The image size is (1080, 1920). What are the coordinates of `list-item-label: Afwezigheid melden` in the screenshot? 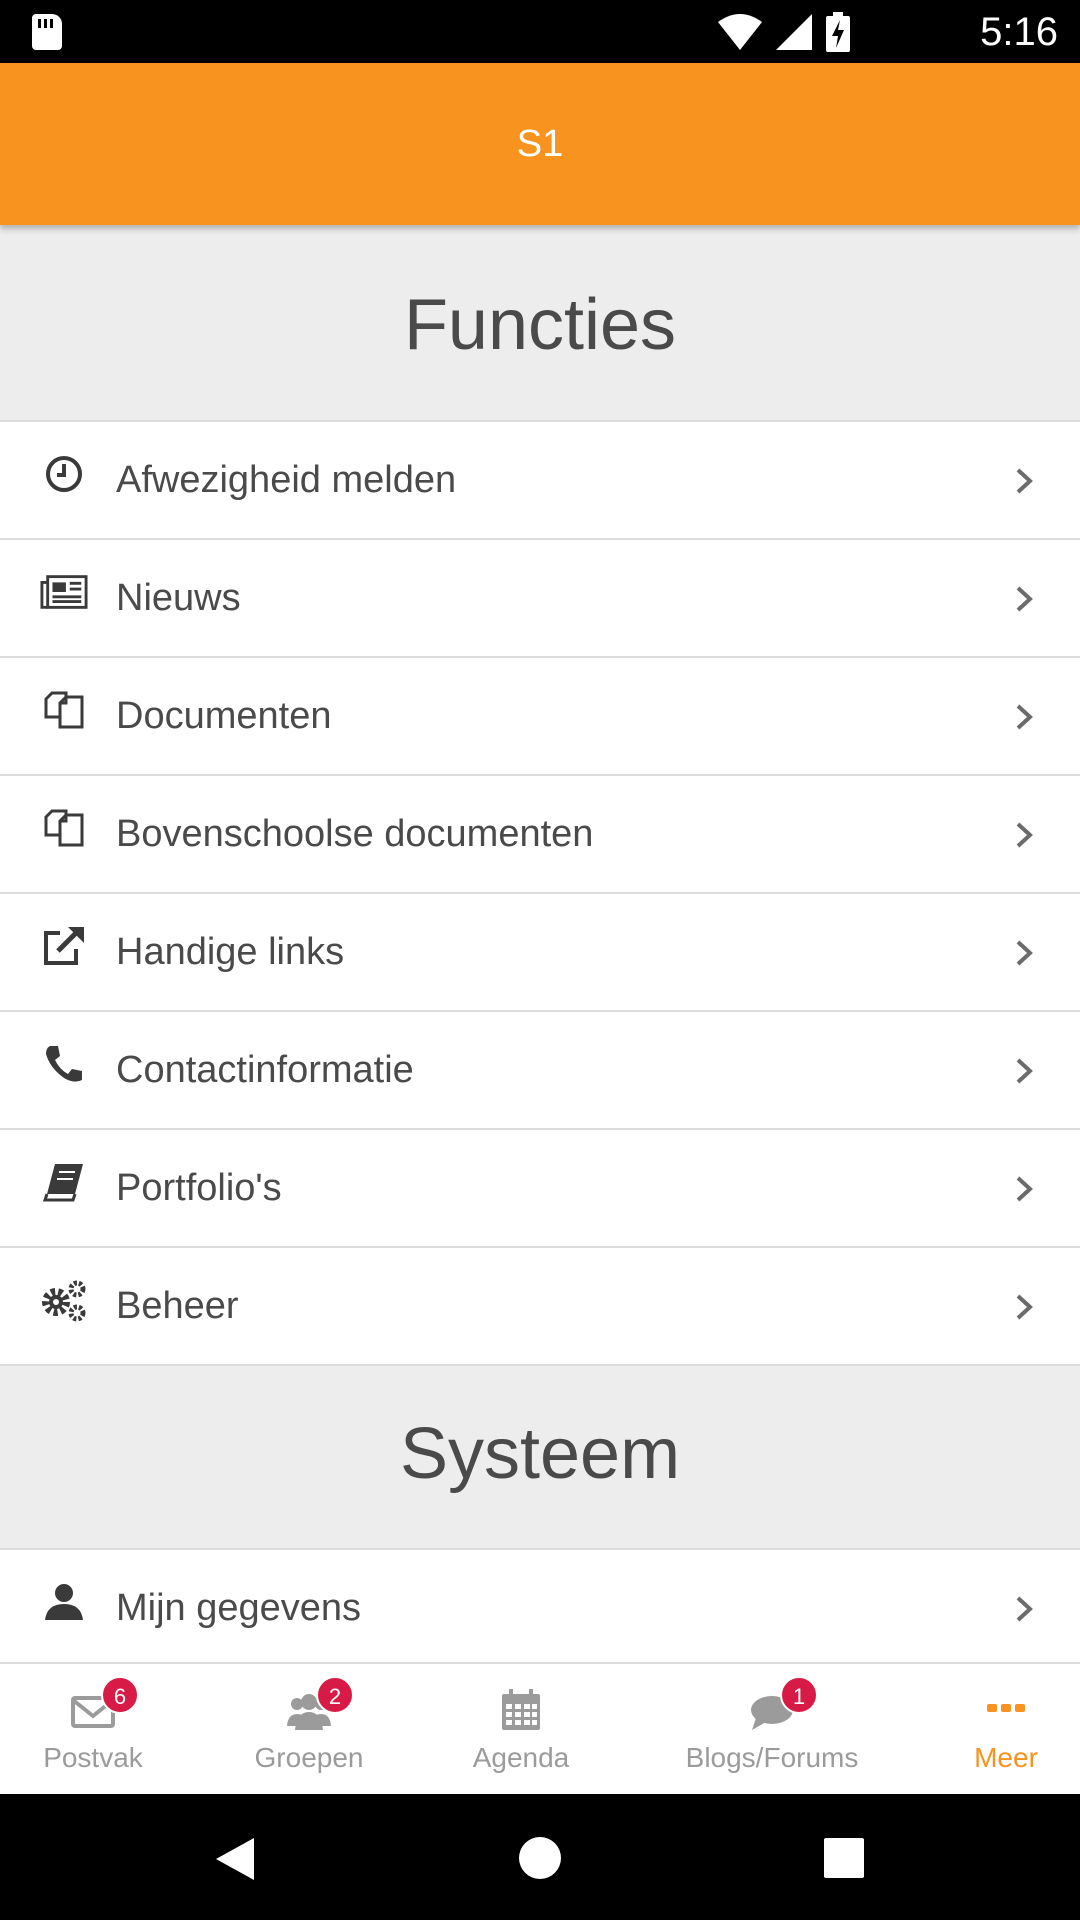 It's located at (286, 480).